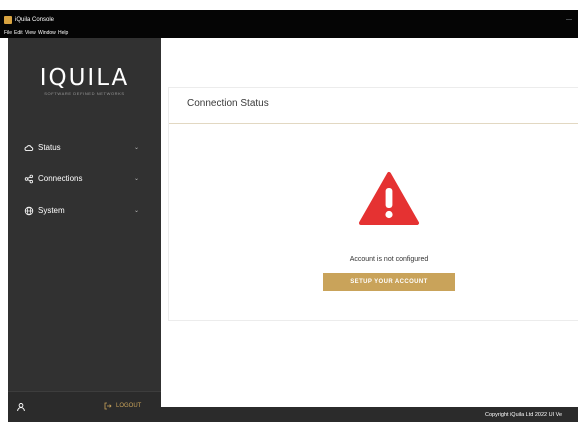 This screenshot has width=578, height=422. What do you see at coordinates (84, 148) in the screenshot?
I see `sidebar-item-status: Status ⌄` at bounding box center [84, 148].